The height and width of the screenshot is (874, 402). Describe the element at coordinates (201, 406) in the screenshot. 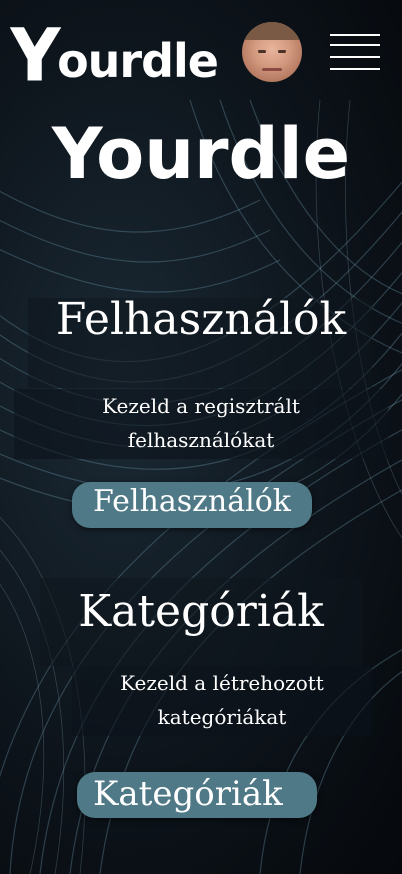

I see `section-users-description-line1: Kezeld a regisztrált` at that location.